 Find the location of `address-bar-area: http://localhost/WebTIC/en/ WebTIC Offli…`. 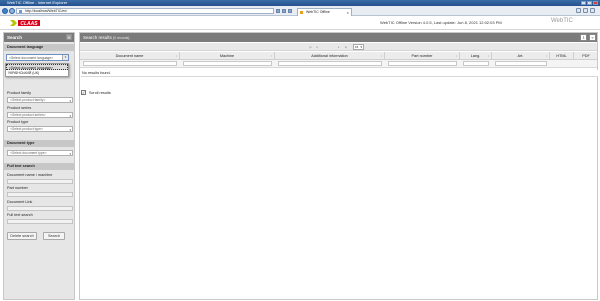

address-bar-area: http://localhost/WebTIC/en/ WebTIC Offli… is located at coordinates (300, 11).